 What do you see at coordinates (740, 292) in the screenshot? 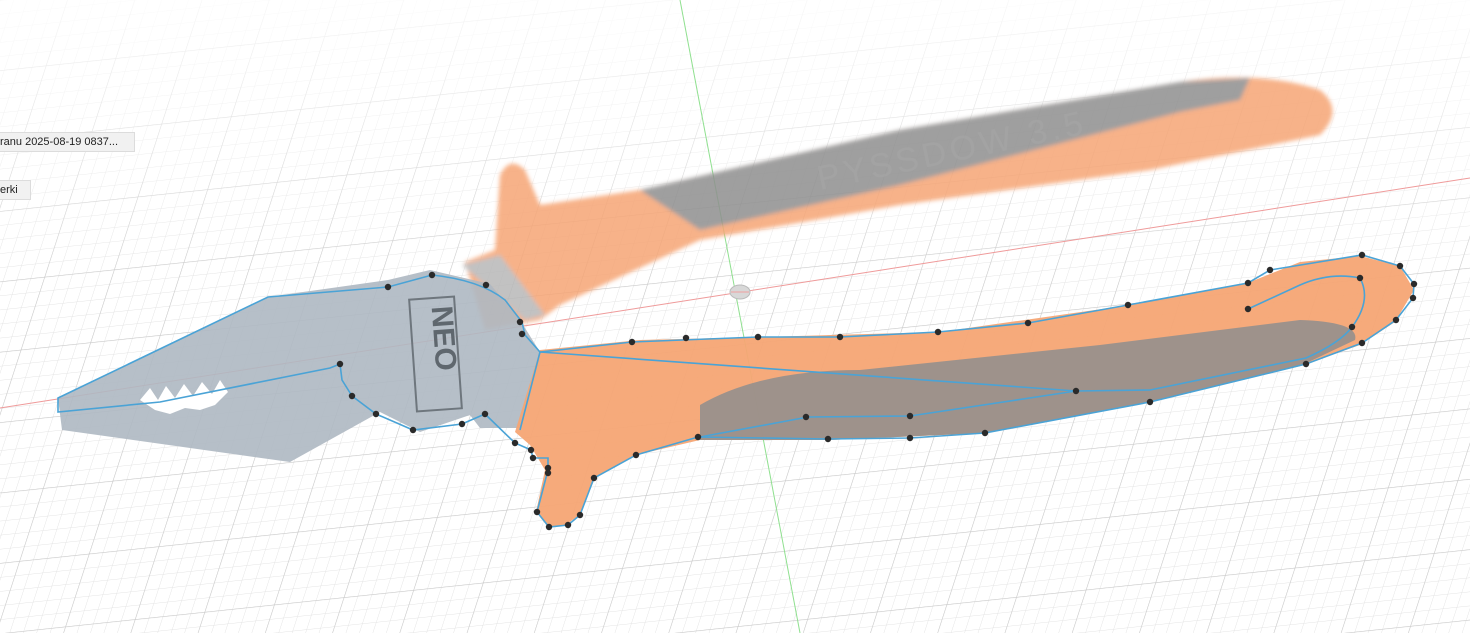
I see `origin-marker-icon` at bounding box center [740, 292].